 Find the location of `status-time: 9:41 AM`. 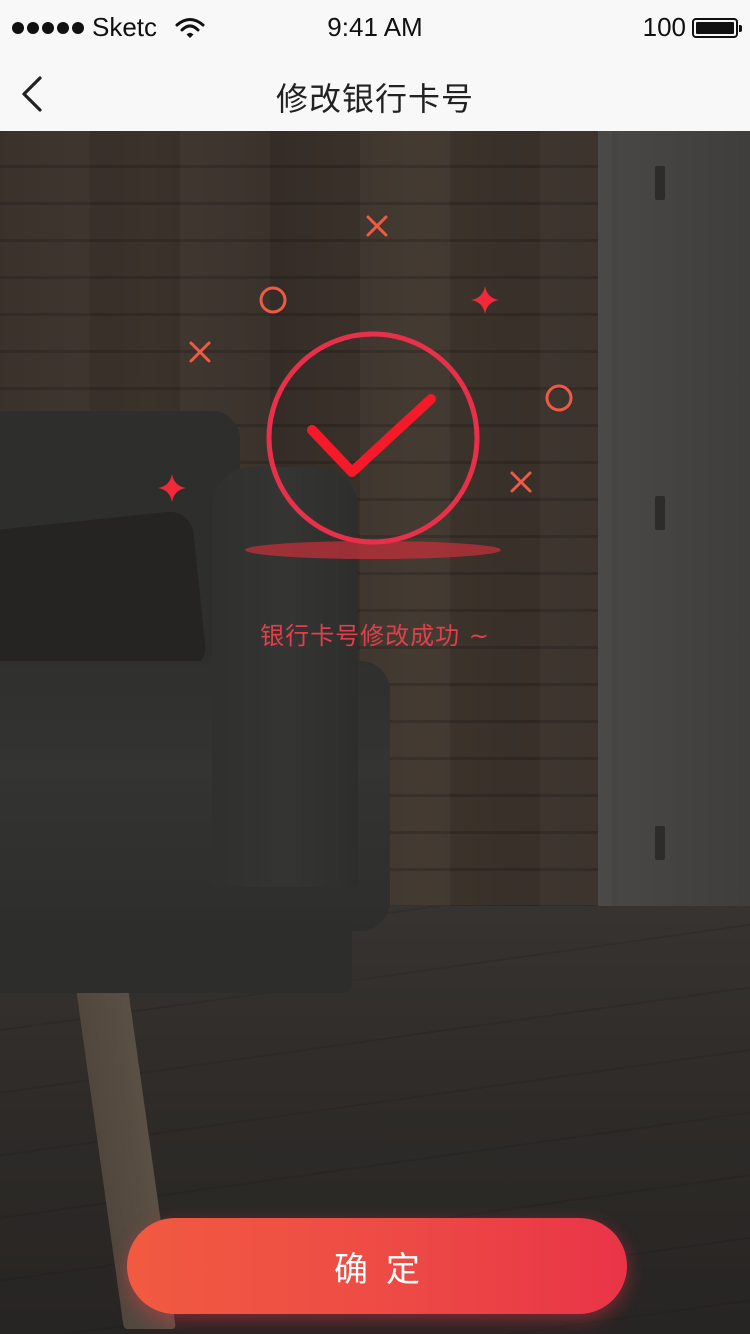

status-time: 9:41 AM is located at coordinates (375, 27).